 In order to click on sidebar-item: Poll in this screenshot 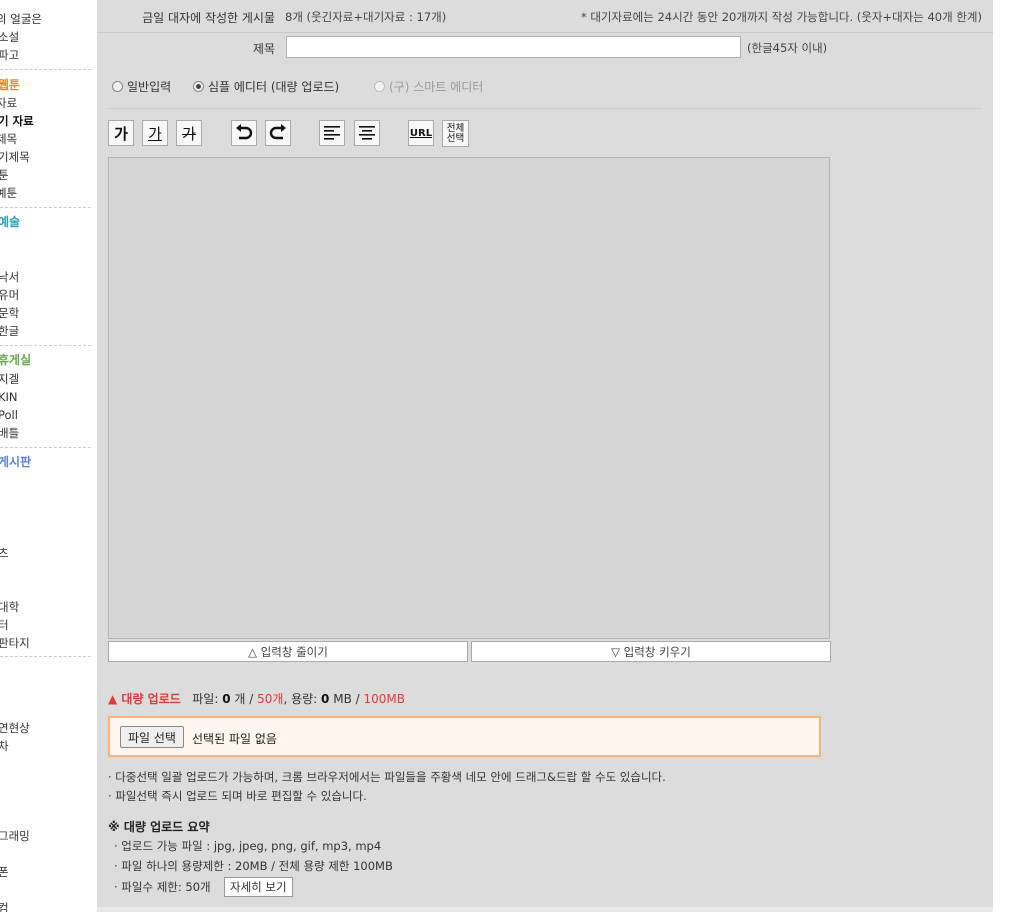, I will do `click(9, 415)`.